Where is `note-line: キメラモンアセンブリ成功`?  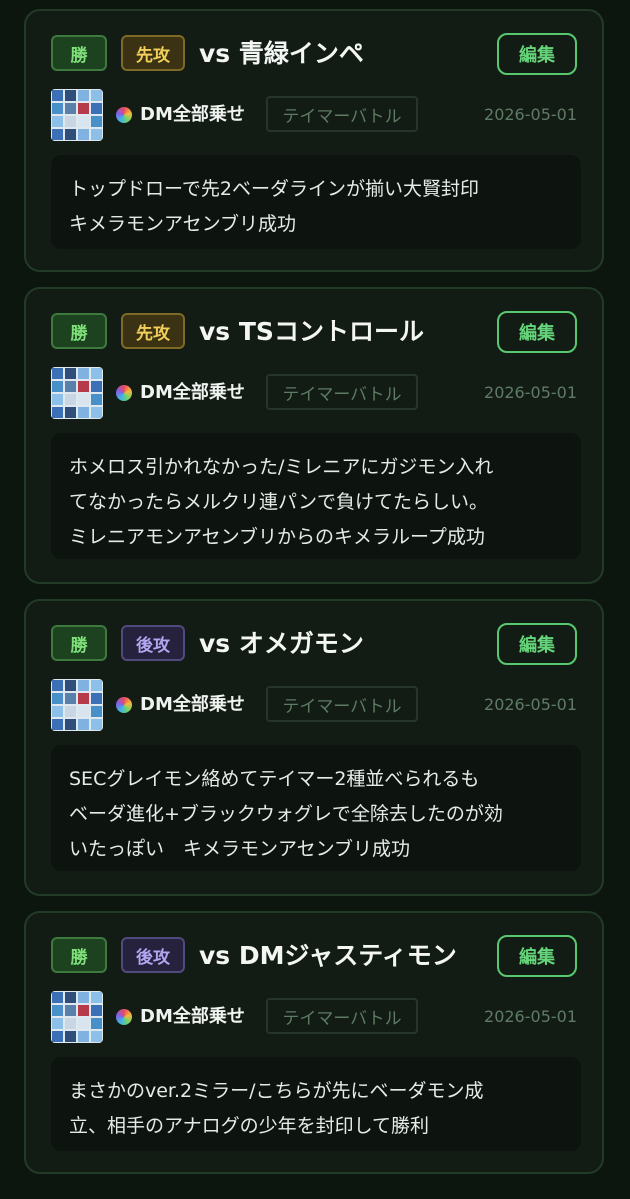
note-line: キメラモンアセンブリ成功 is located at coordinates (183, 224).